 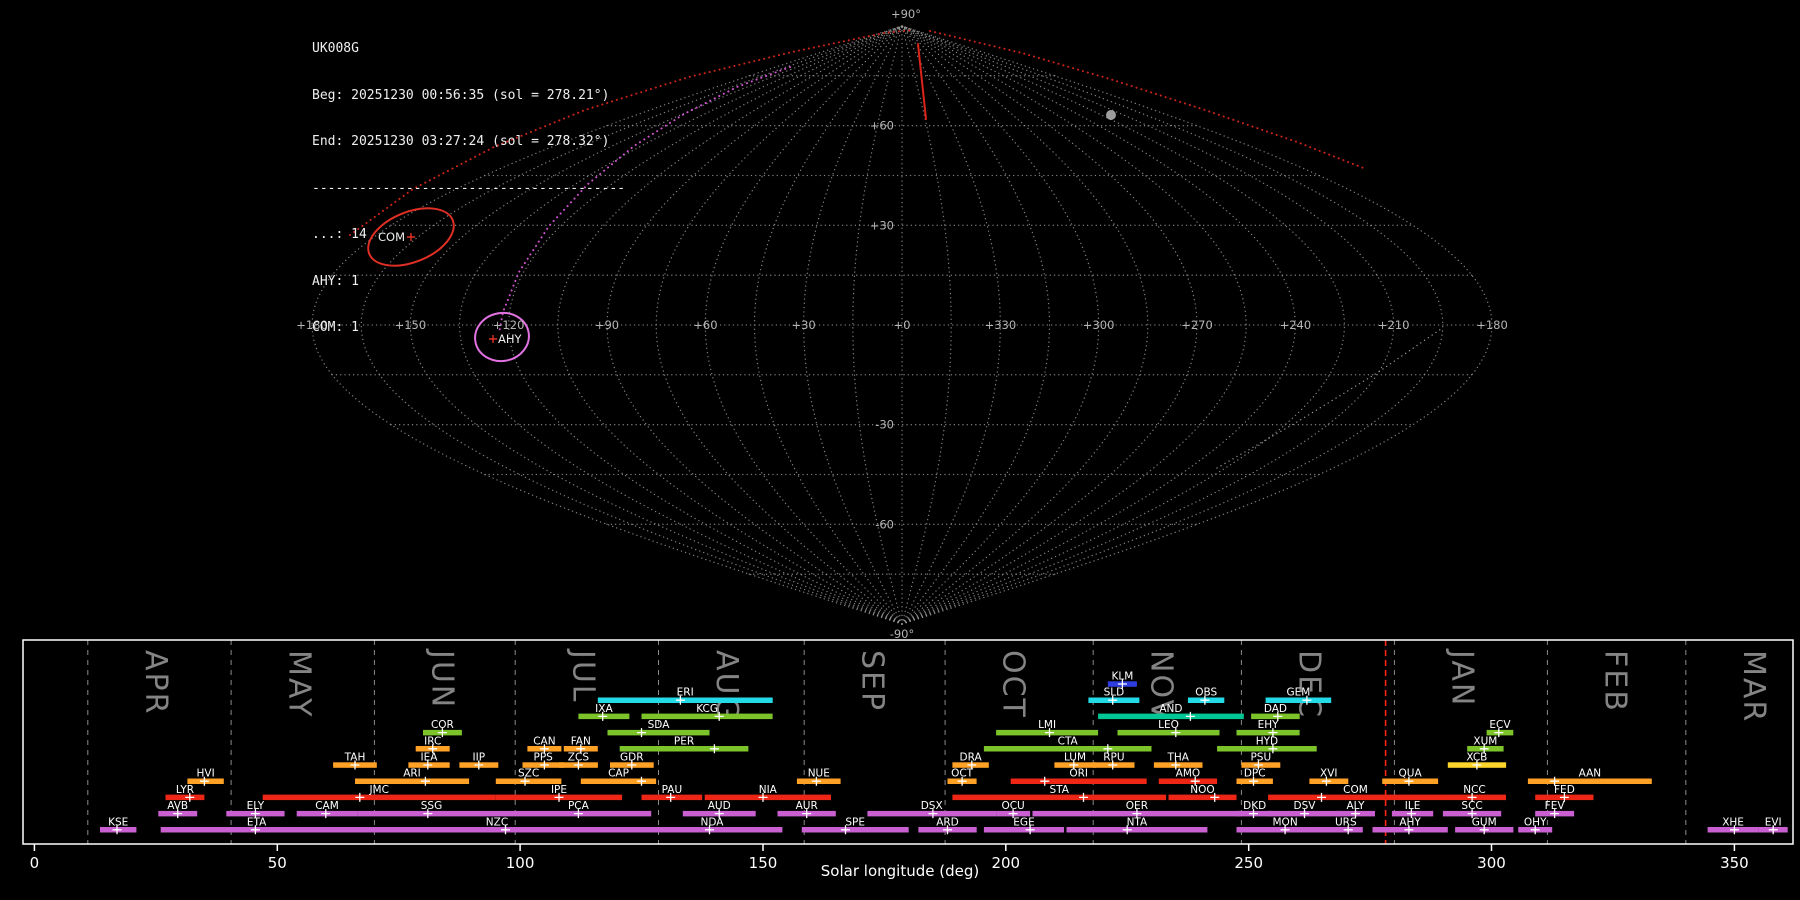 What do you see at coordinates (378, 790) in the screenshot?
I see `shower-label-JMC: JMC` at bounding box center [378, 790].